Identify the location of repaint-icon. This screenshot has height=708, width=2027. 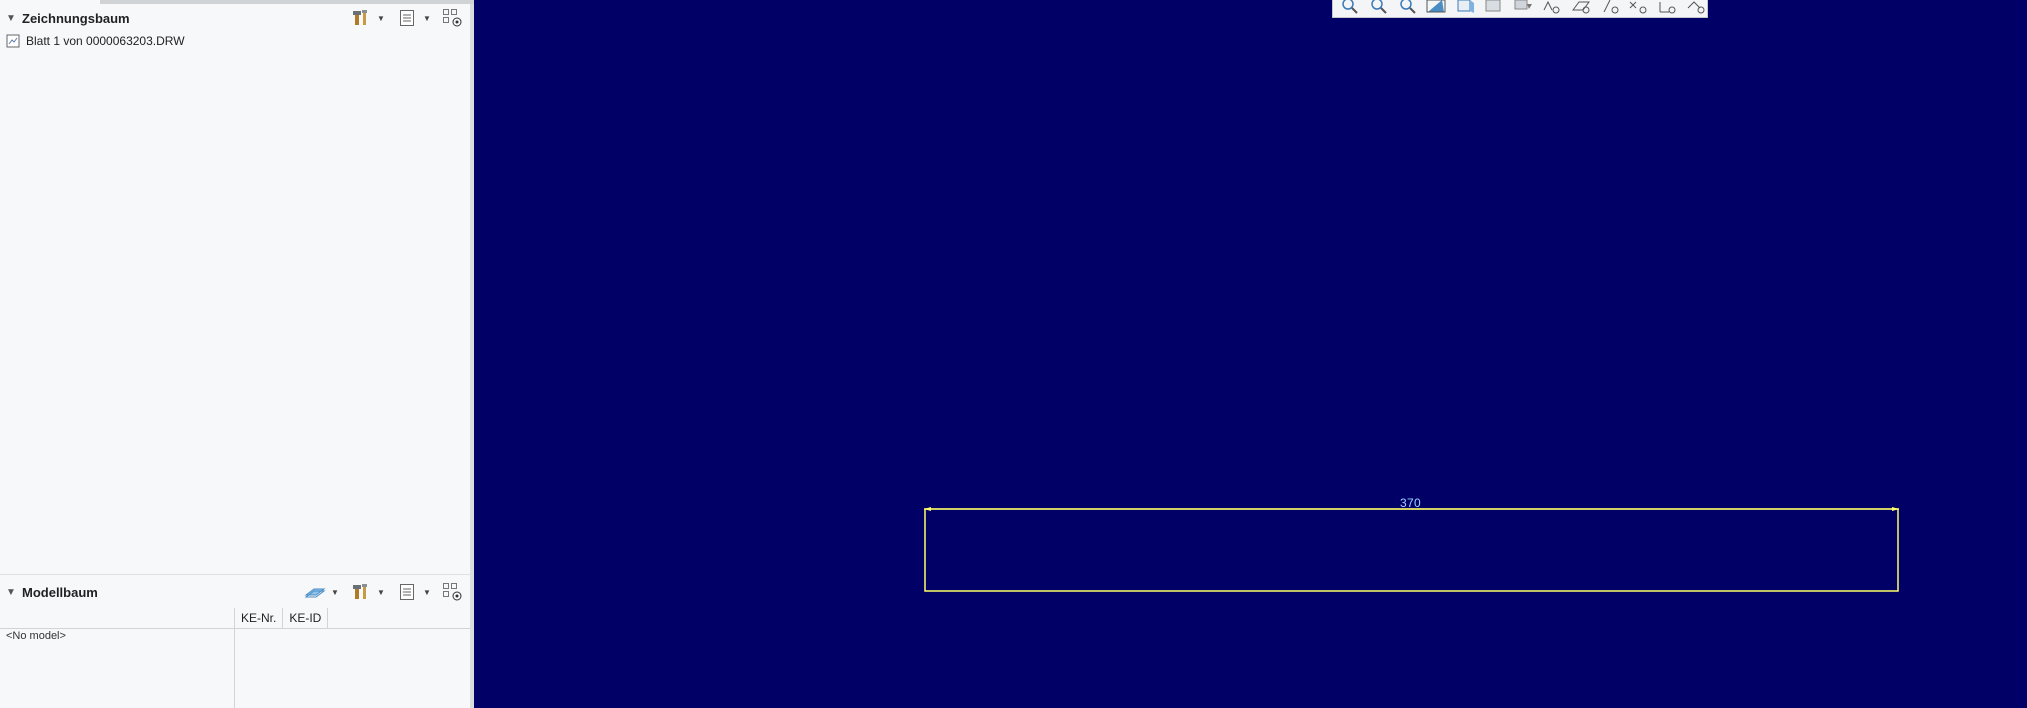
(1437, 7).